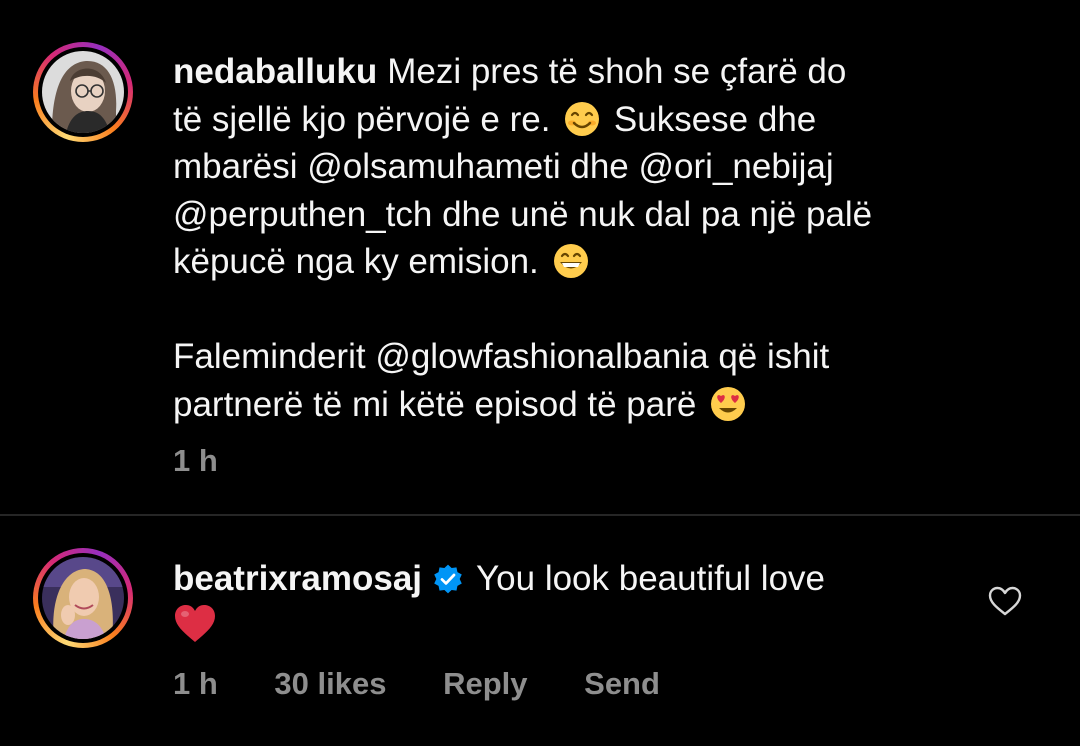  I want to click on mention-link: @perputhen_tch, so click(302, 214).